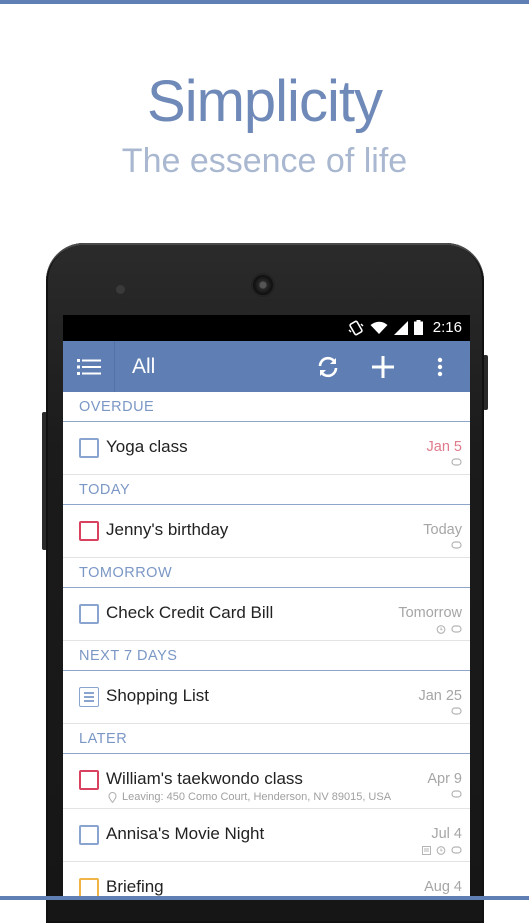  Describe the element at coordinates (266, 656) in the screenshot. I see `section-header-next-7-days: NEXT 7 DAYS` at that location.